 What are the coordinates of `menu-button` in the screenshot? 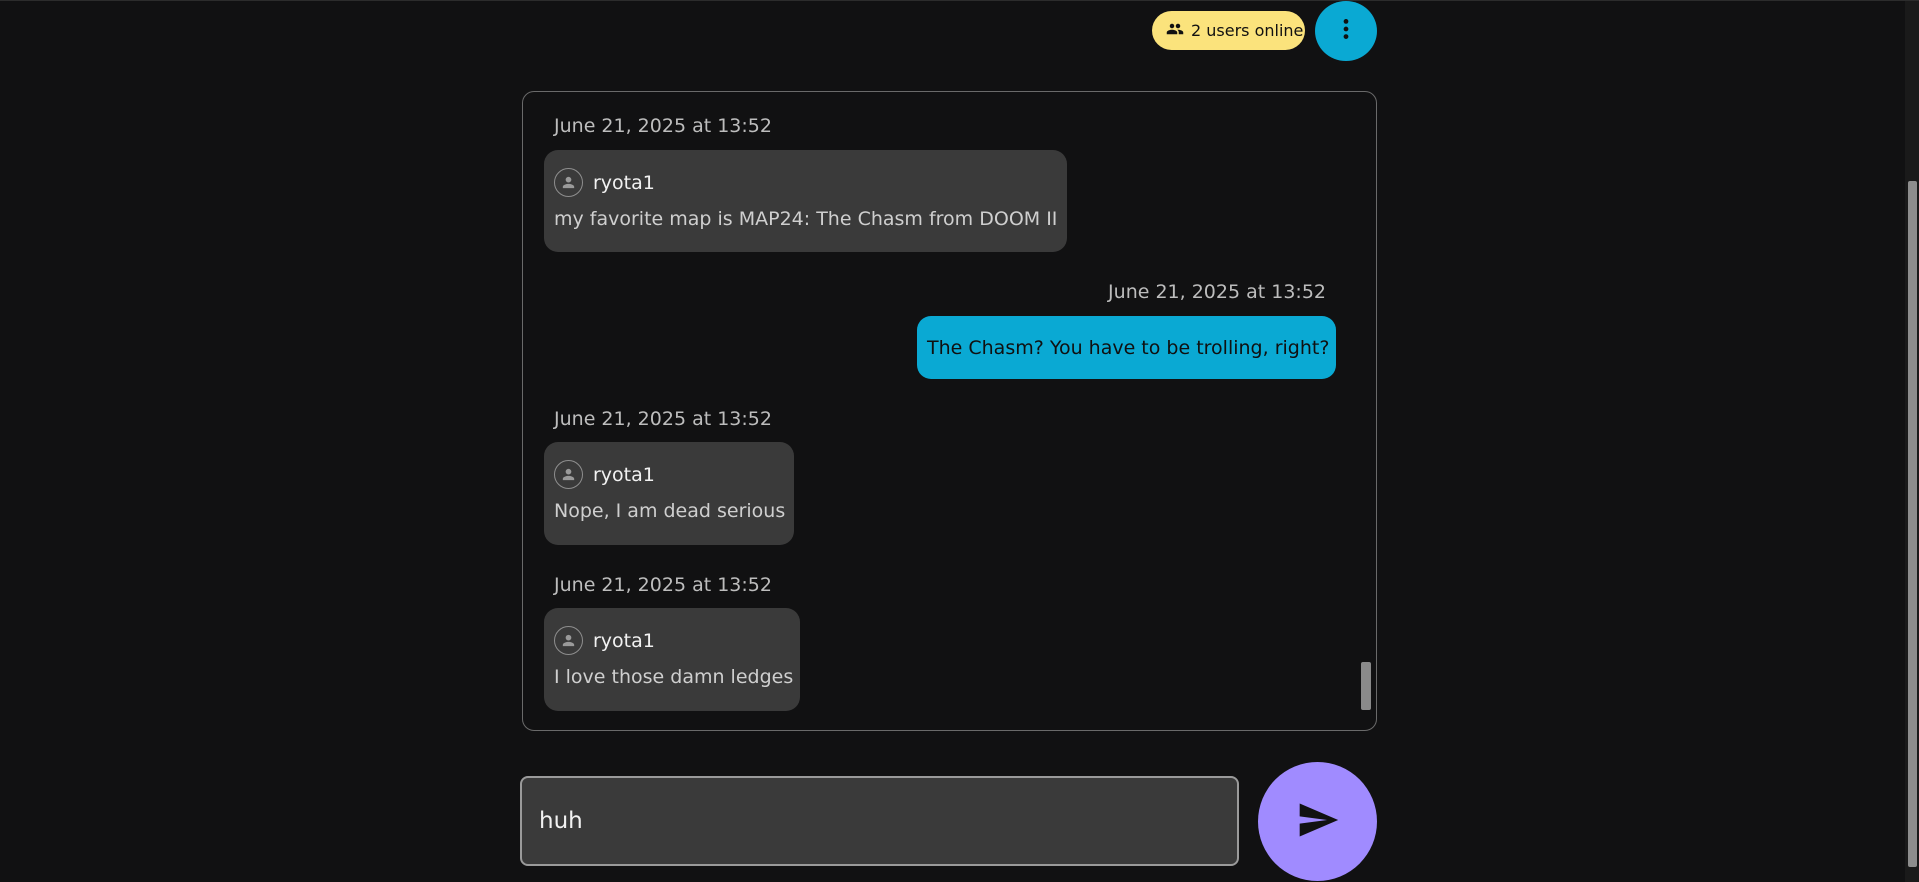 It's located at (1346, 31).